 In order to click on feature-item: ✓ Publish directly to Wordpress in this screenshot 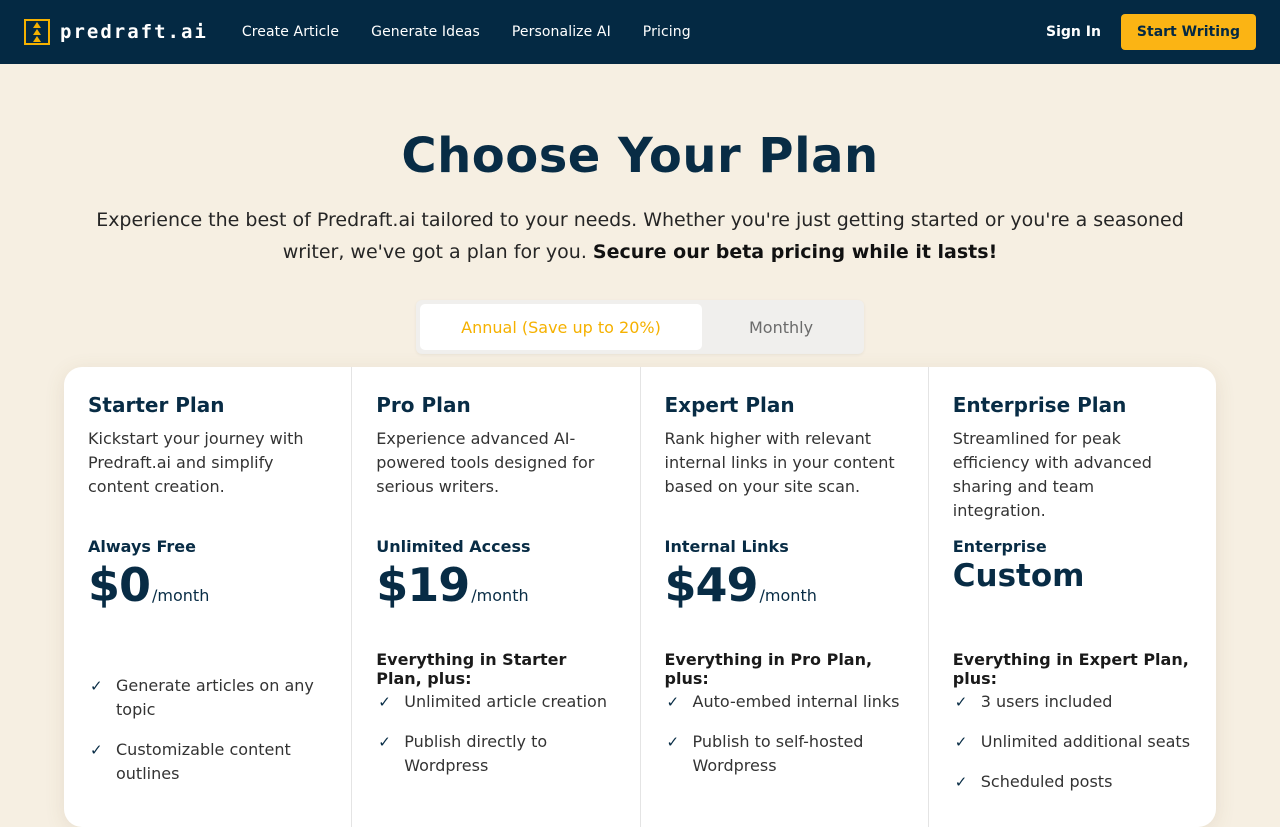, I will do `click(495, 754)`.